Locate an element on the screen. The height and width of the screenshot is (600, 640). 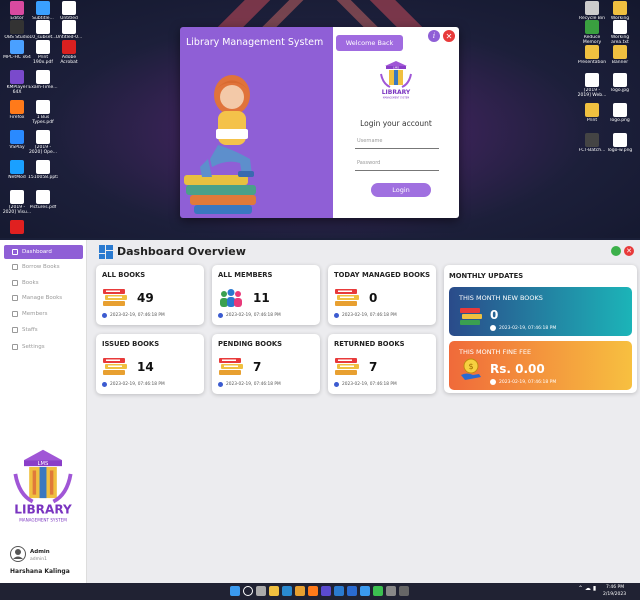
sidebar-item-books: Books is located at coordinates (43, 283).